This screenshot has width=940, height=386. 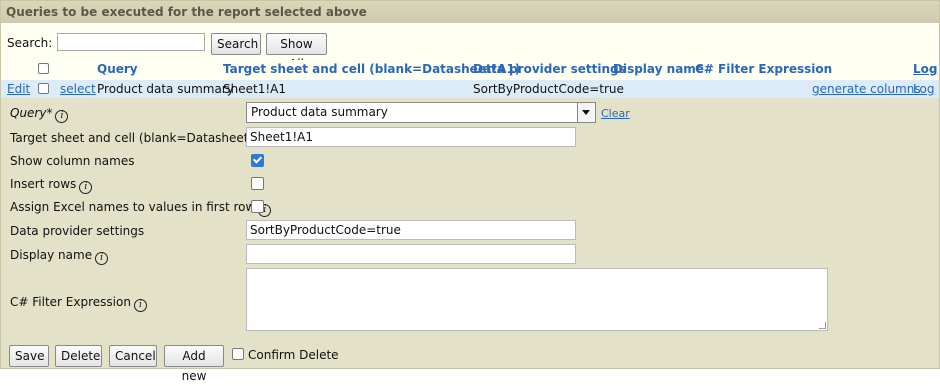 What do you see at coordinates (238, 354) in the screenshot?
I see `confirm-delete-checkbox` at bounding box center [238, 354].